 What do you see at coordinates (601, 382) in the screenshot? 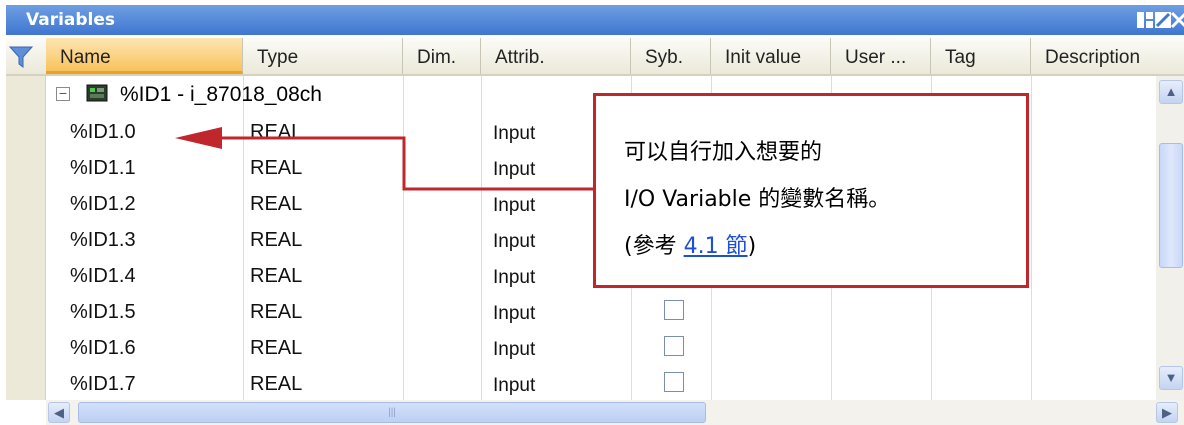
I see `table-row: %ID1.7 REAL Input` at bounding box center [601, 382].